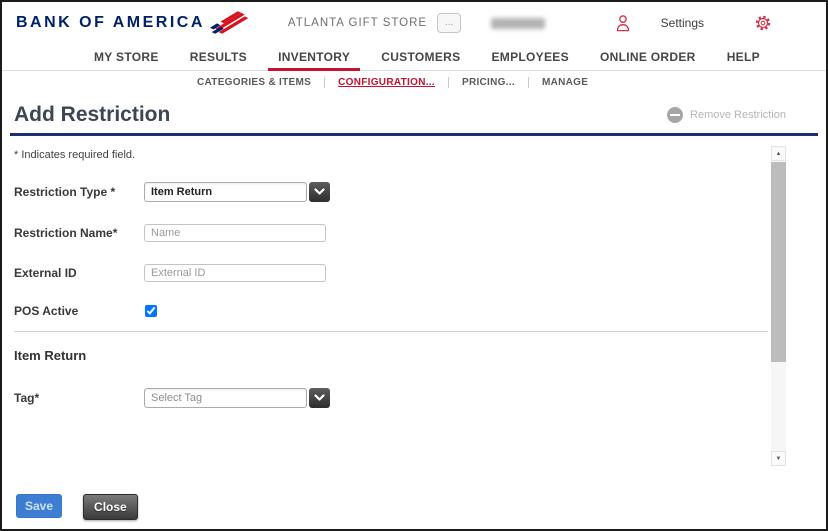 The image size is (828, 531). Describe the element at coordinates (66, 233) in the screenshot. I see `restriction-name-label: Restriction Name*` at that location.